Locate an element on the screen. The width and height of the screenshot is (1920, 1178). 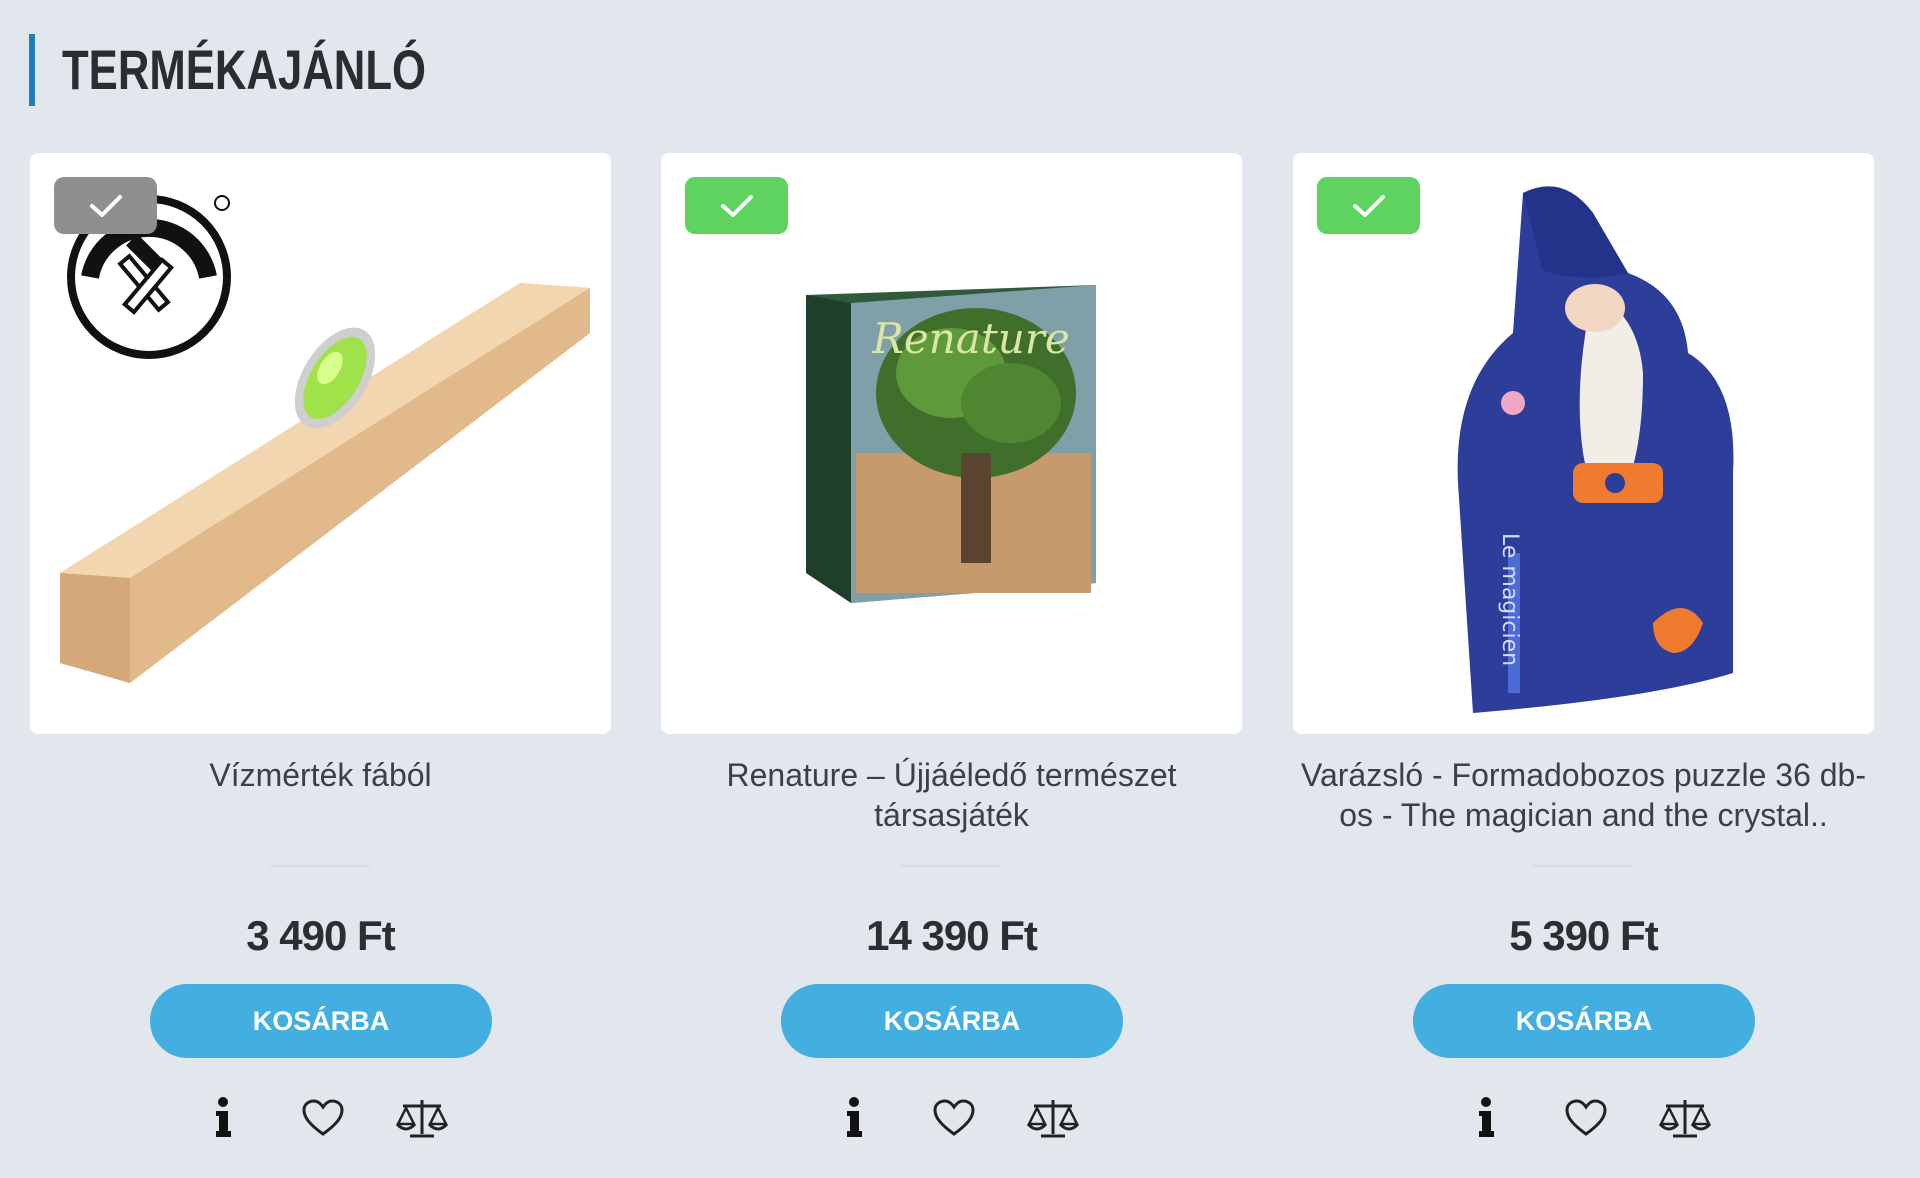
product-image is located at coordinates (320, 443).